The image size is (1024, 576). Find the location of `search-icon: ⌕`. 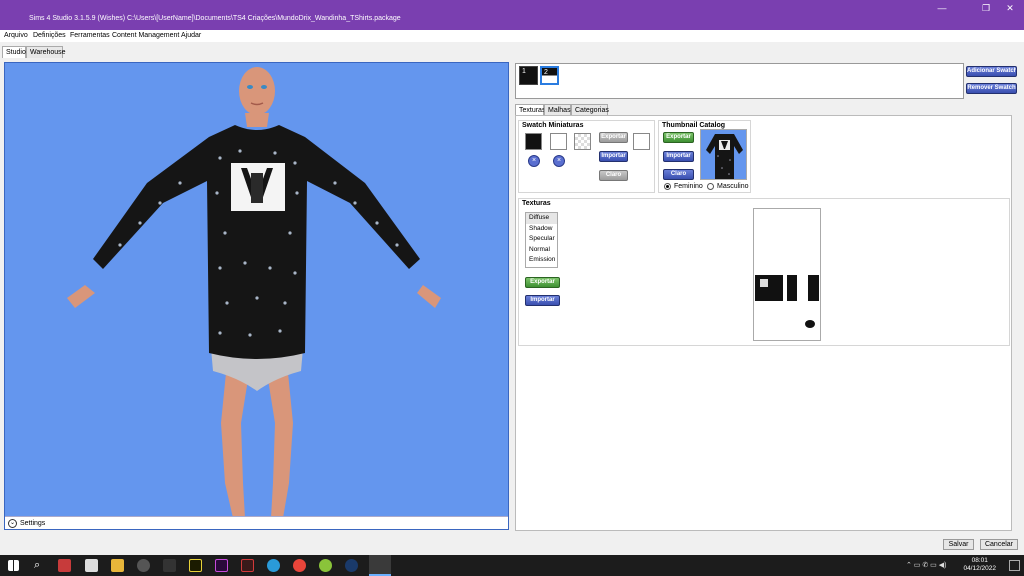

search-icon: ⌕ is located at coordinates (40, 565).